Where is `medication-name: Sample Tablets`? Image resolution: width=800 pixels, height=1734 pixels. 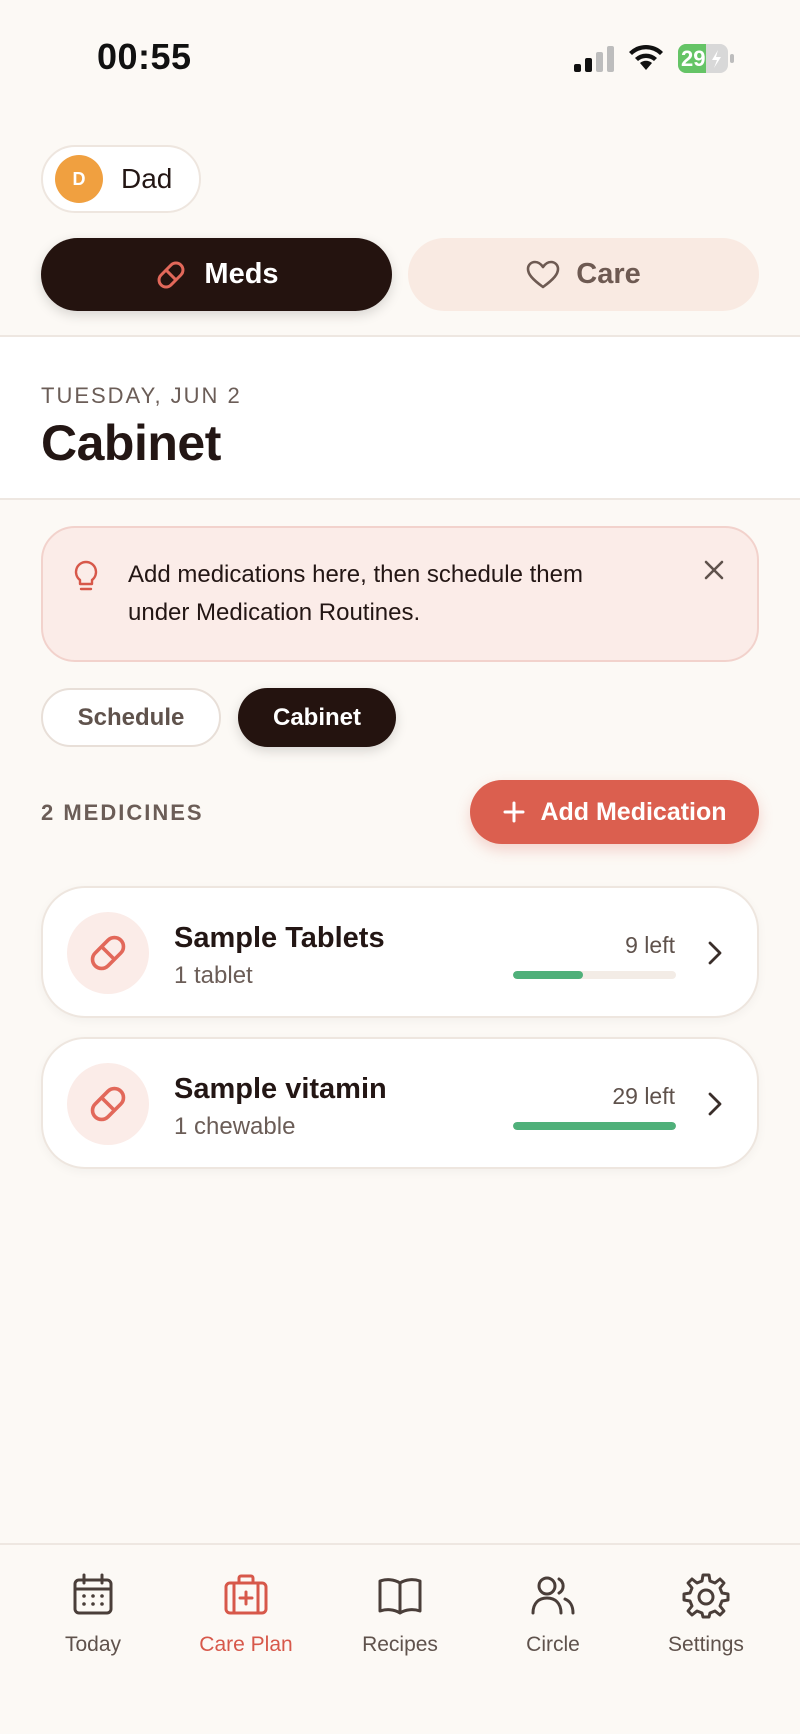 medication-name: Sample Tablets is located at coordinates (279, 938).